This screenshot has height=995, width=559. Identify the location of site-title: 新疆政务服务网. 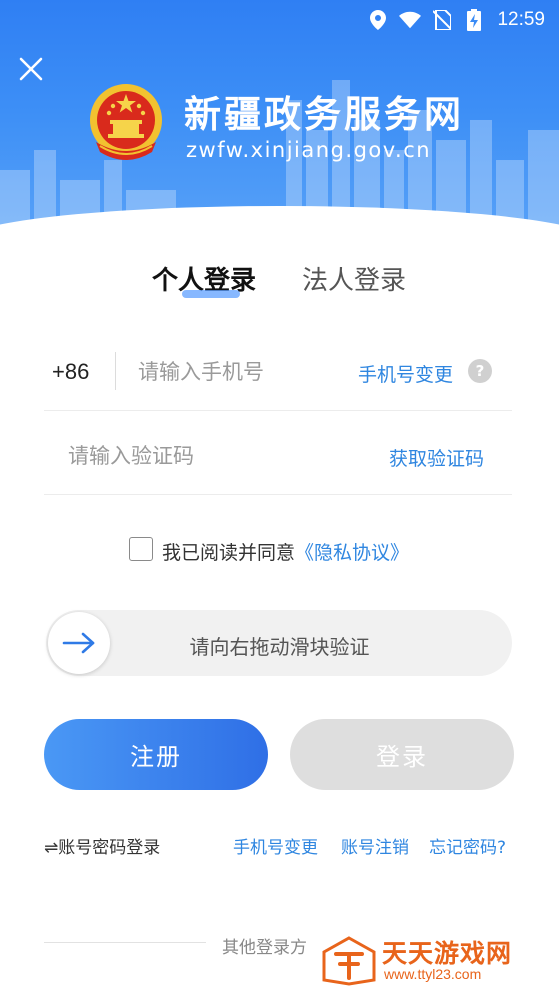
(324, 114).